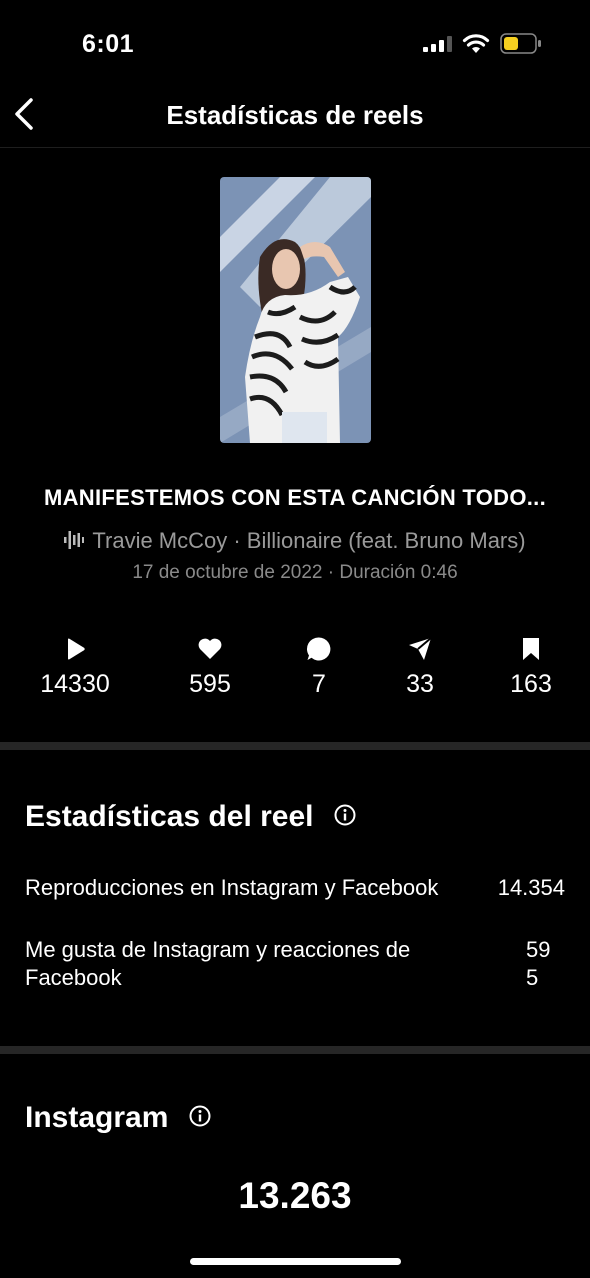 Image resolution: width=590 pixels, height=1278 pixels. Describe the element at coordinates (210, 667) in the screenshot. I see `stat-likes: 595` at that location.